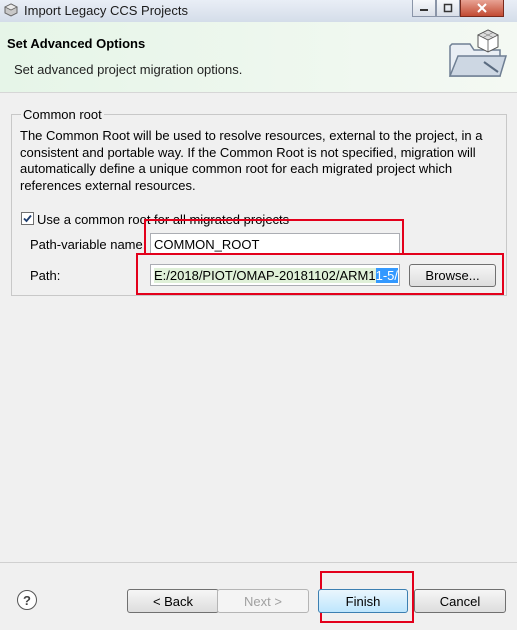 This screenshot has height=630, width=517. I want to click on app-icon, so click(11, 10).